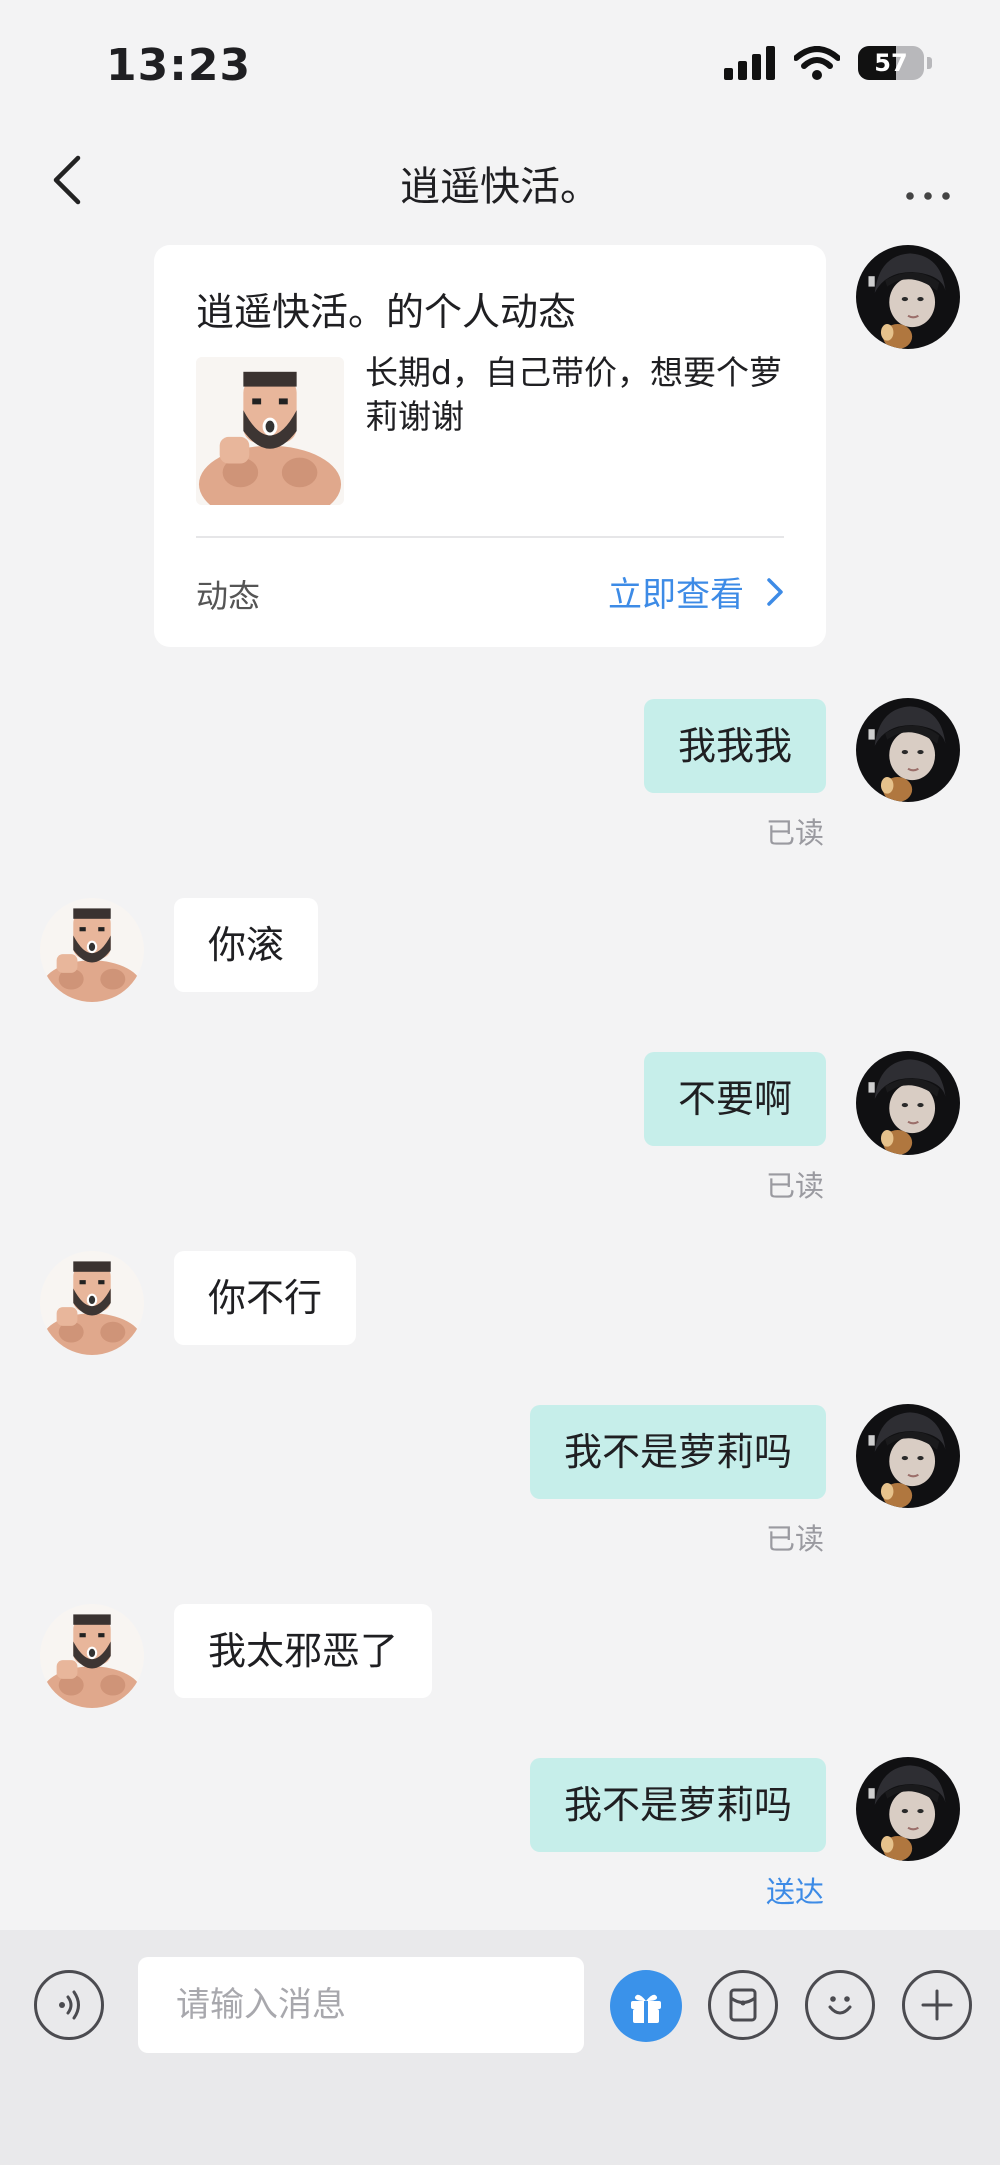 This screenshot has height=2165, width=1000. What do you see at coordinates (246, 945) in the screenshot?
I see `message-bubble-received: 你滚` at bounding box center [246, 945].